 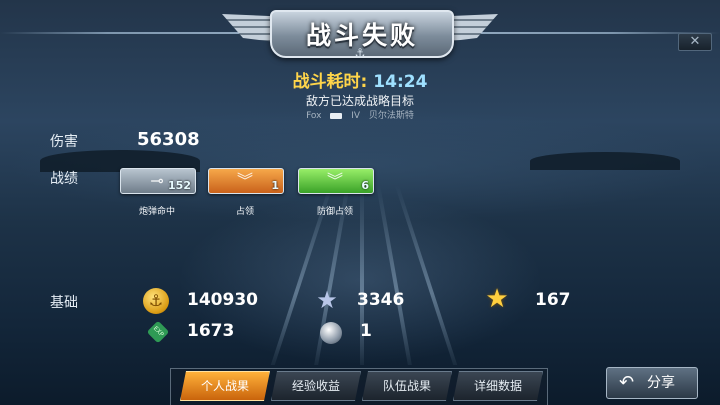 What do you see at coordinates (222, 300) in the screenshot?
I see `coin-value: 140930` at bounding box center [222, 300].